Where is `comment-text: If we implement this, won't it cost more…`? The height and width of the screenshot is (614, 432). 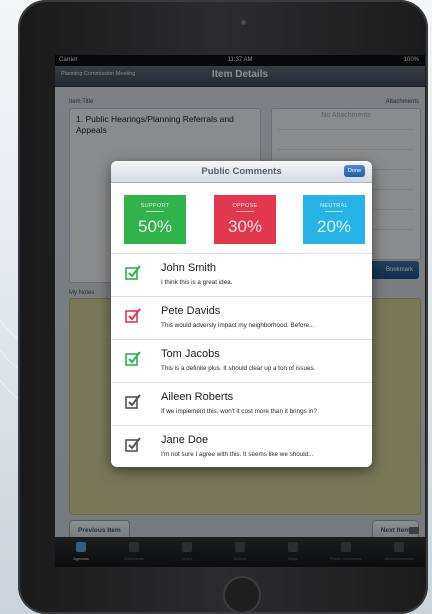 comment-text: If we implement this, won't it cost more… is located at coordinates (239, 411).